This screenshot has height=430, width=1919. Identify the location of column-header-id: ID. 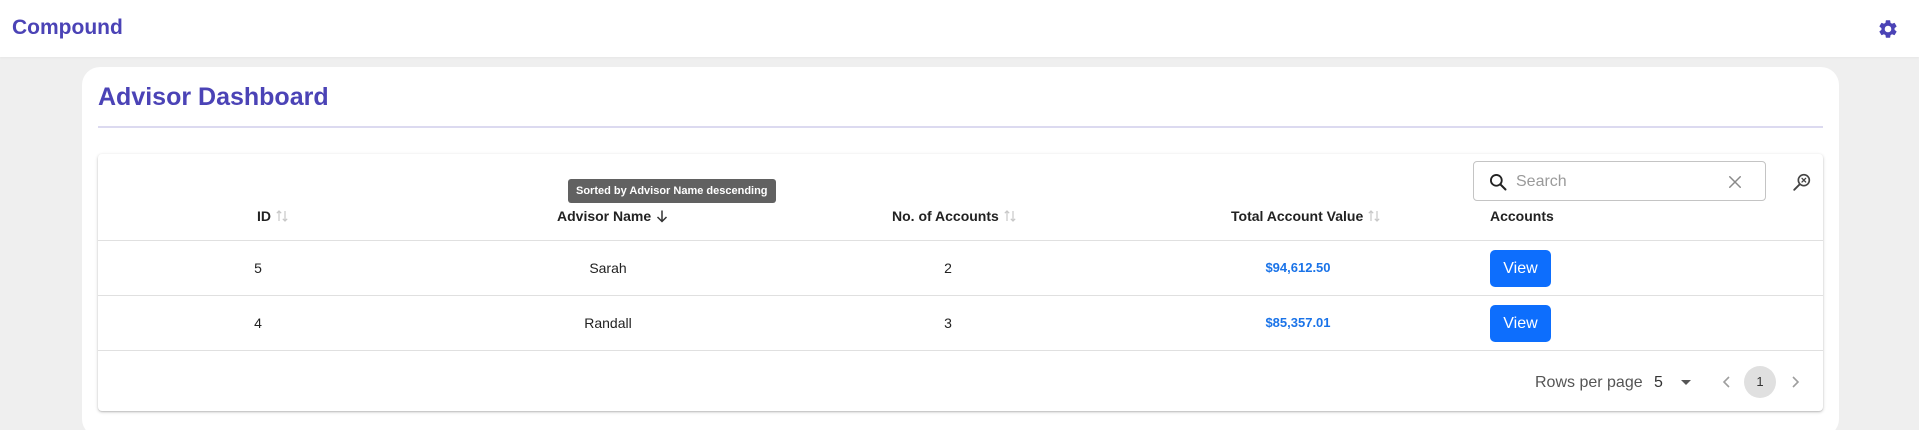
(273, 216).